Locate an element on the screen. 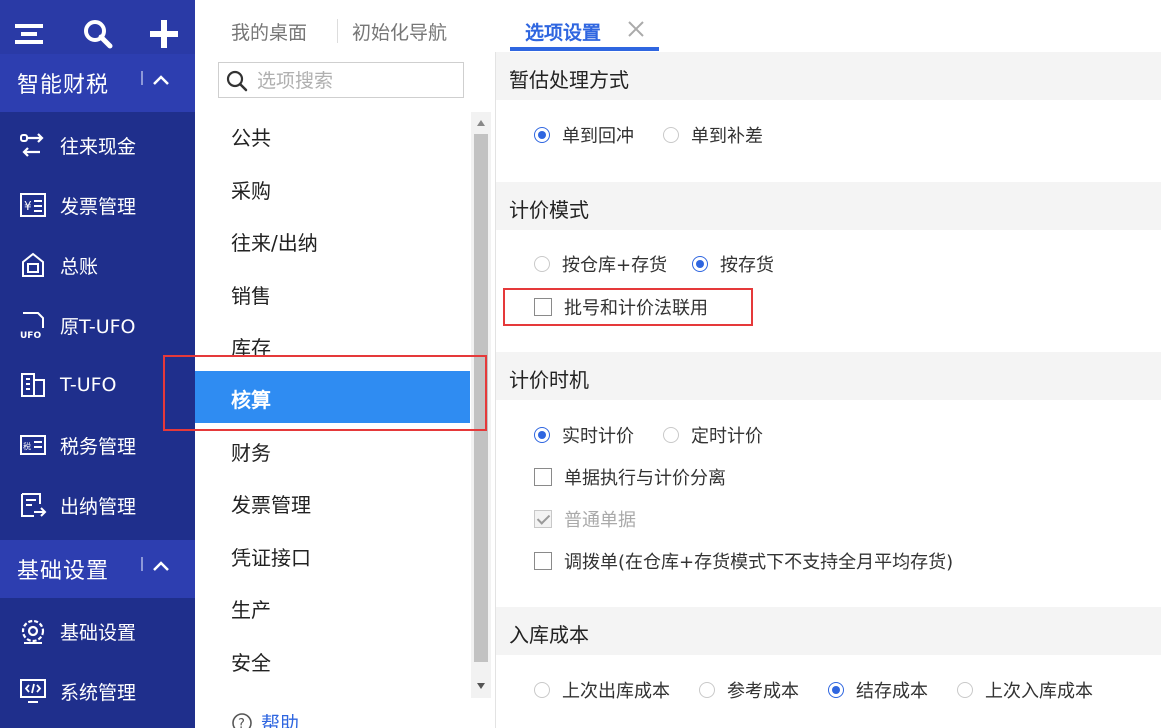  option-label: 调拨单(在仓库+存货模式下不支持全月平均存货) is located at coordinates (759, 562).